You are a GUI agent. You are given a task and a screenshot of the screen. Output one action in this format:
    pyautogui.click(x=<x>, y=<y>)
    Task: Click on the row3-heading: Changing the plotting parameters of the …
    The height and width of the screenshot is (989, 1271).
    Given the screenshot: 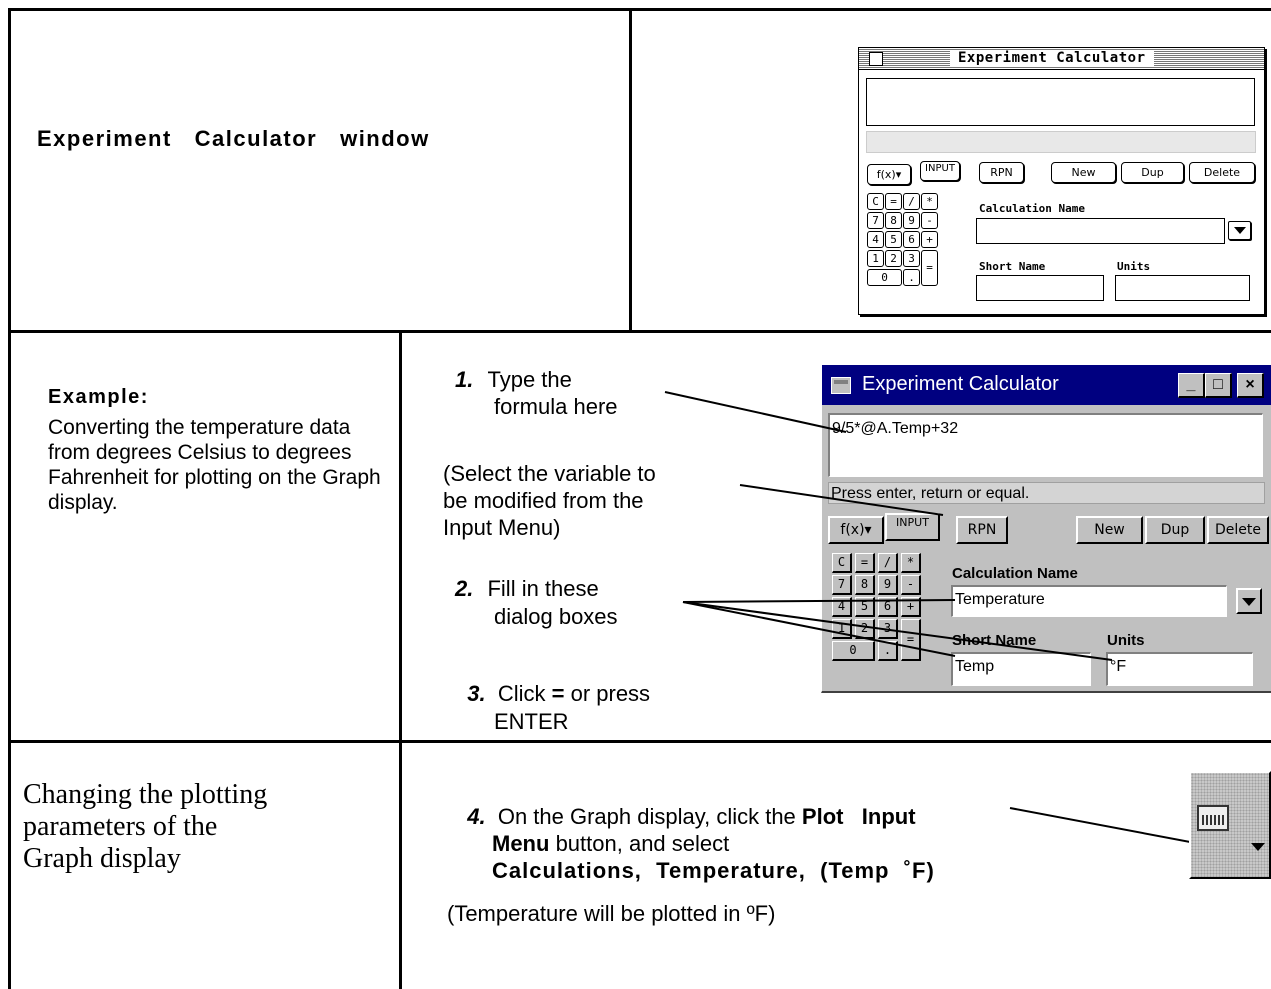 What is the action you would take?
    pyautogui.click(x=145, y=827)
    